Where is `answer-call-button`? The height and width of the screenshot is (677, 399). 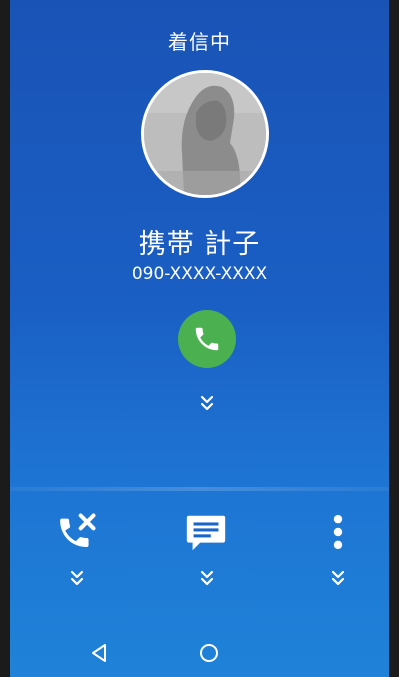 answer-call-button is located at coordinates (207, 339).